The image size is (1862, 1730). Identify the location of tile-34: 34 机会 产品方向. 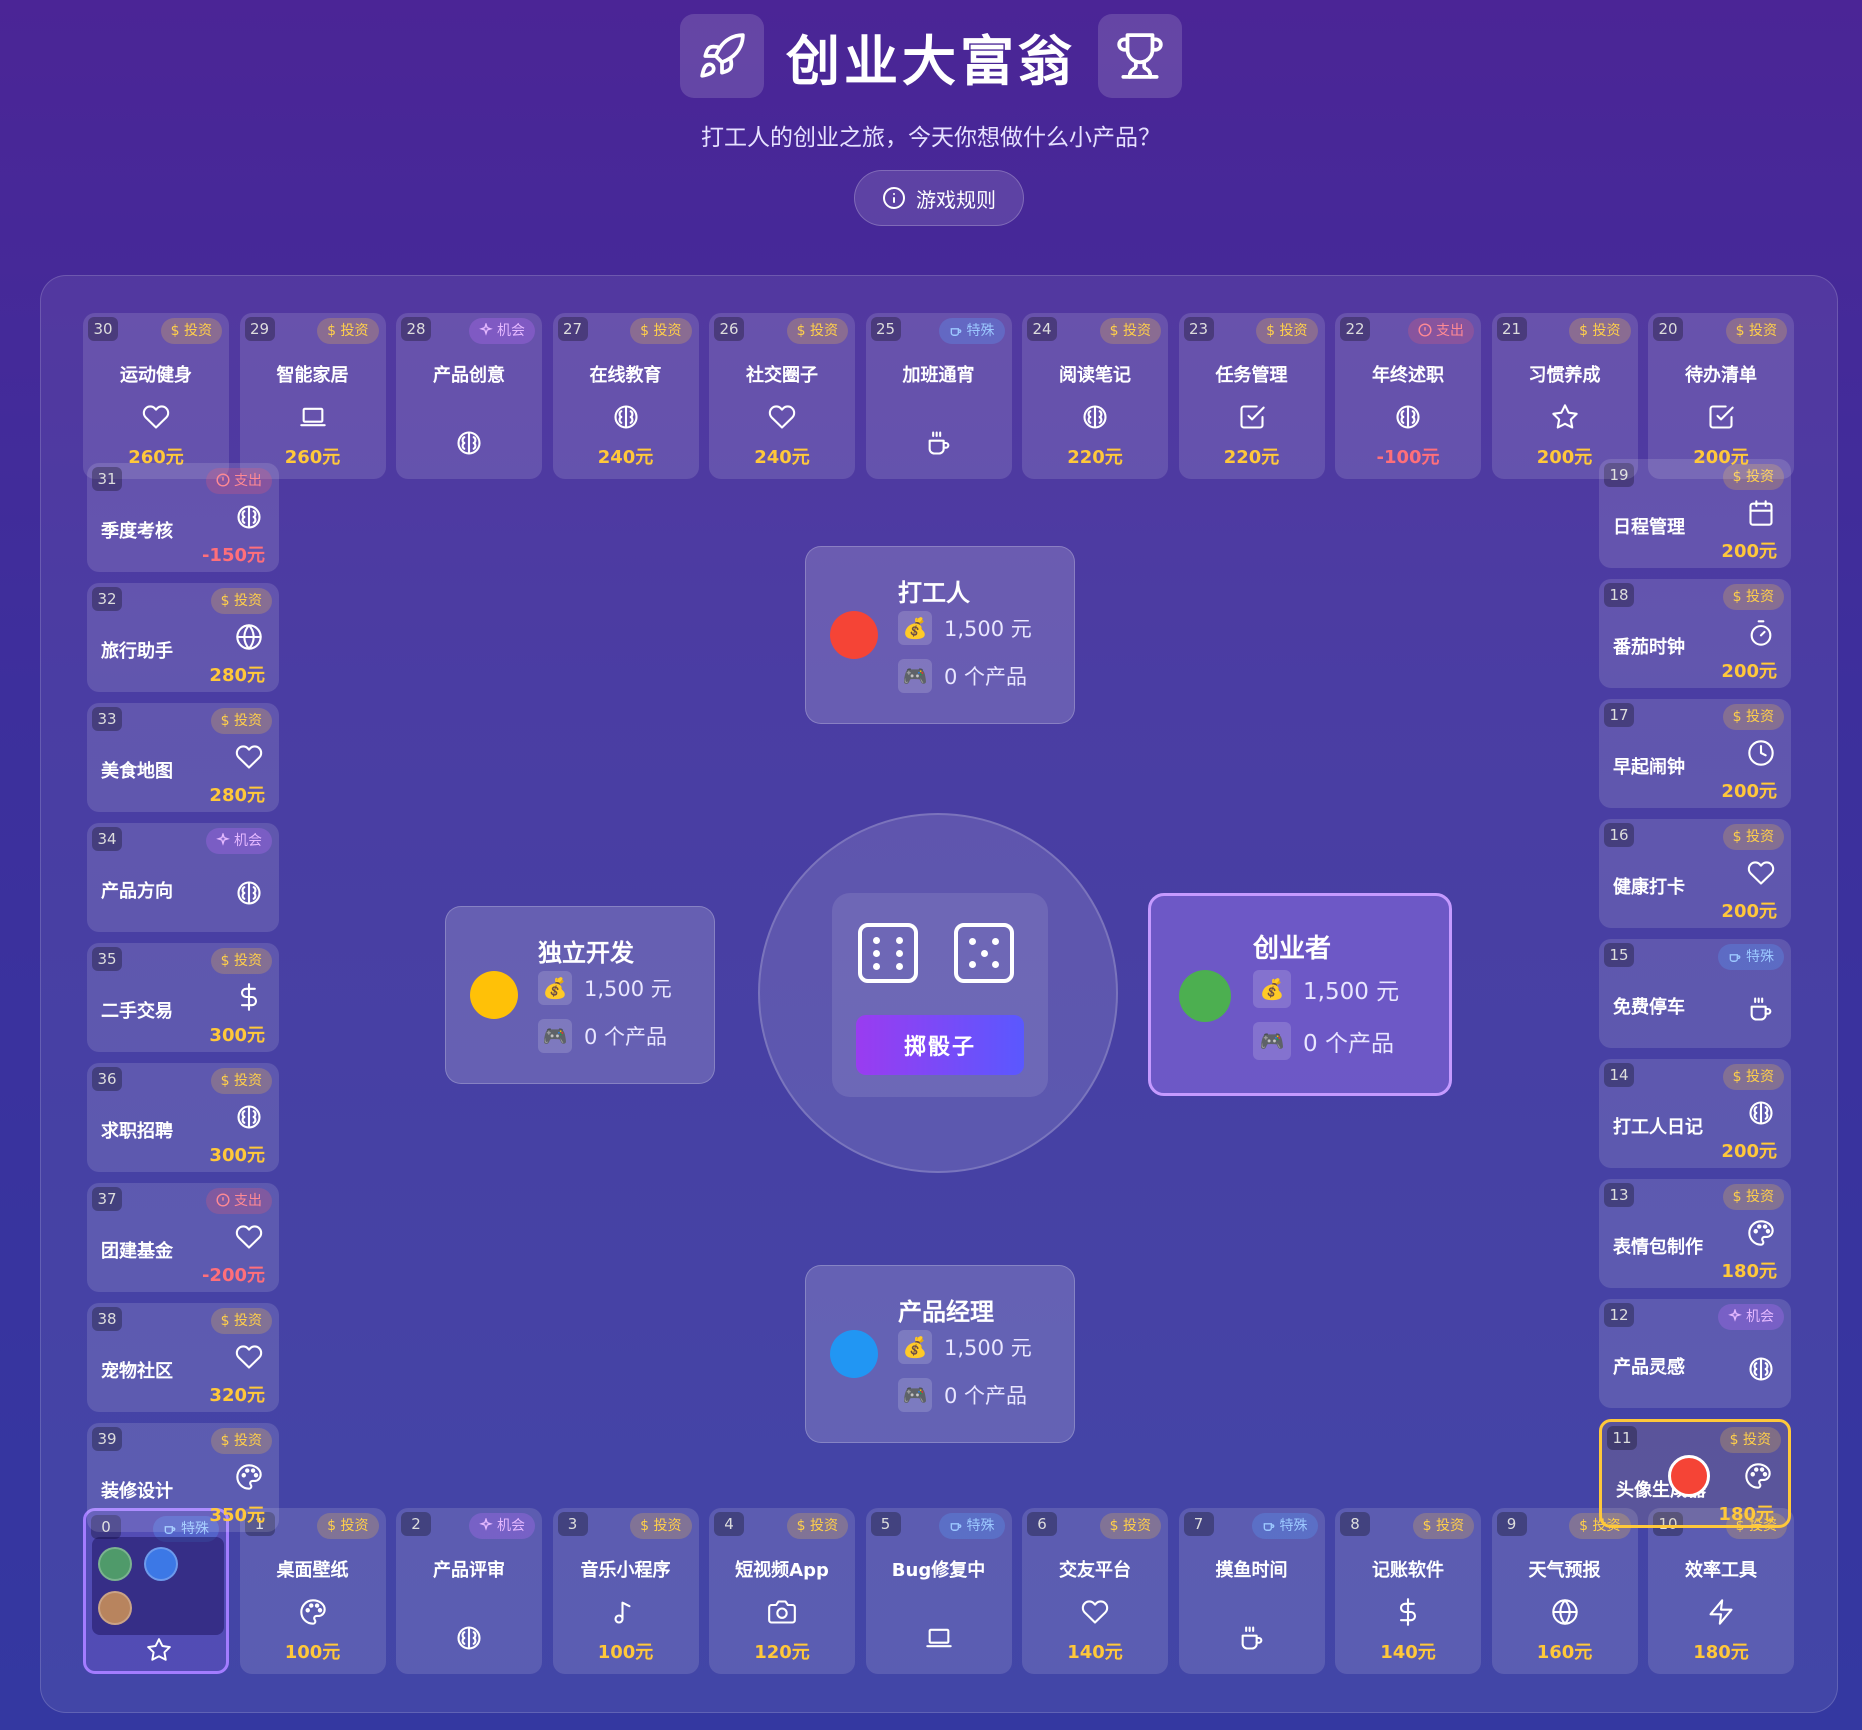
(183, 877).